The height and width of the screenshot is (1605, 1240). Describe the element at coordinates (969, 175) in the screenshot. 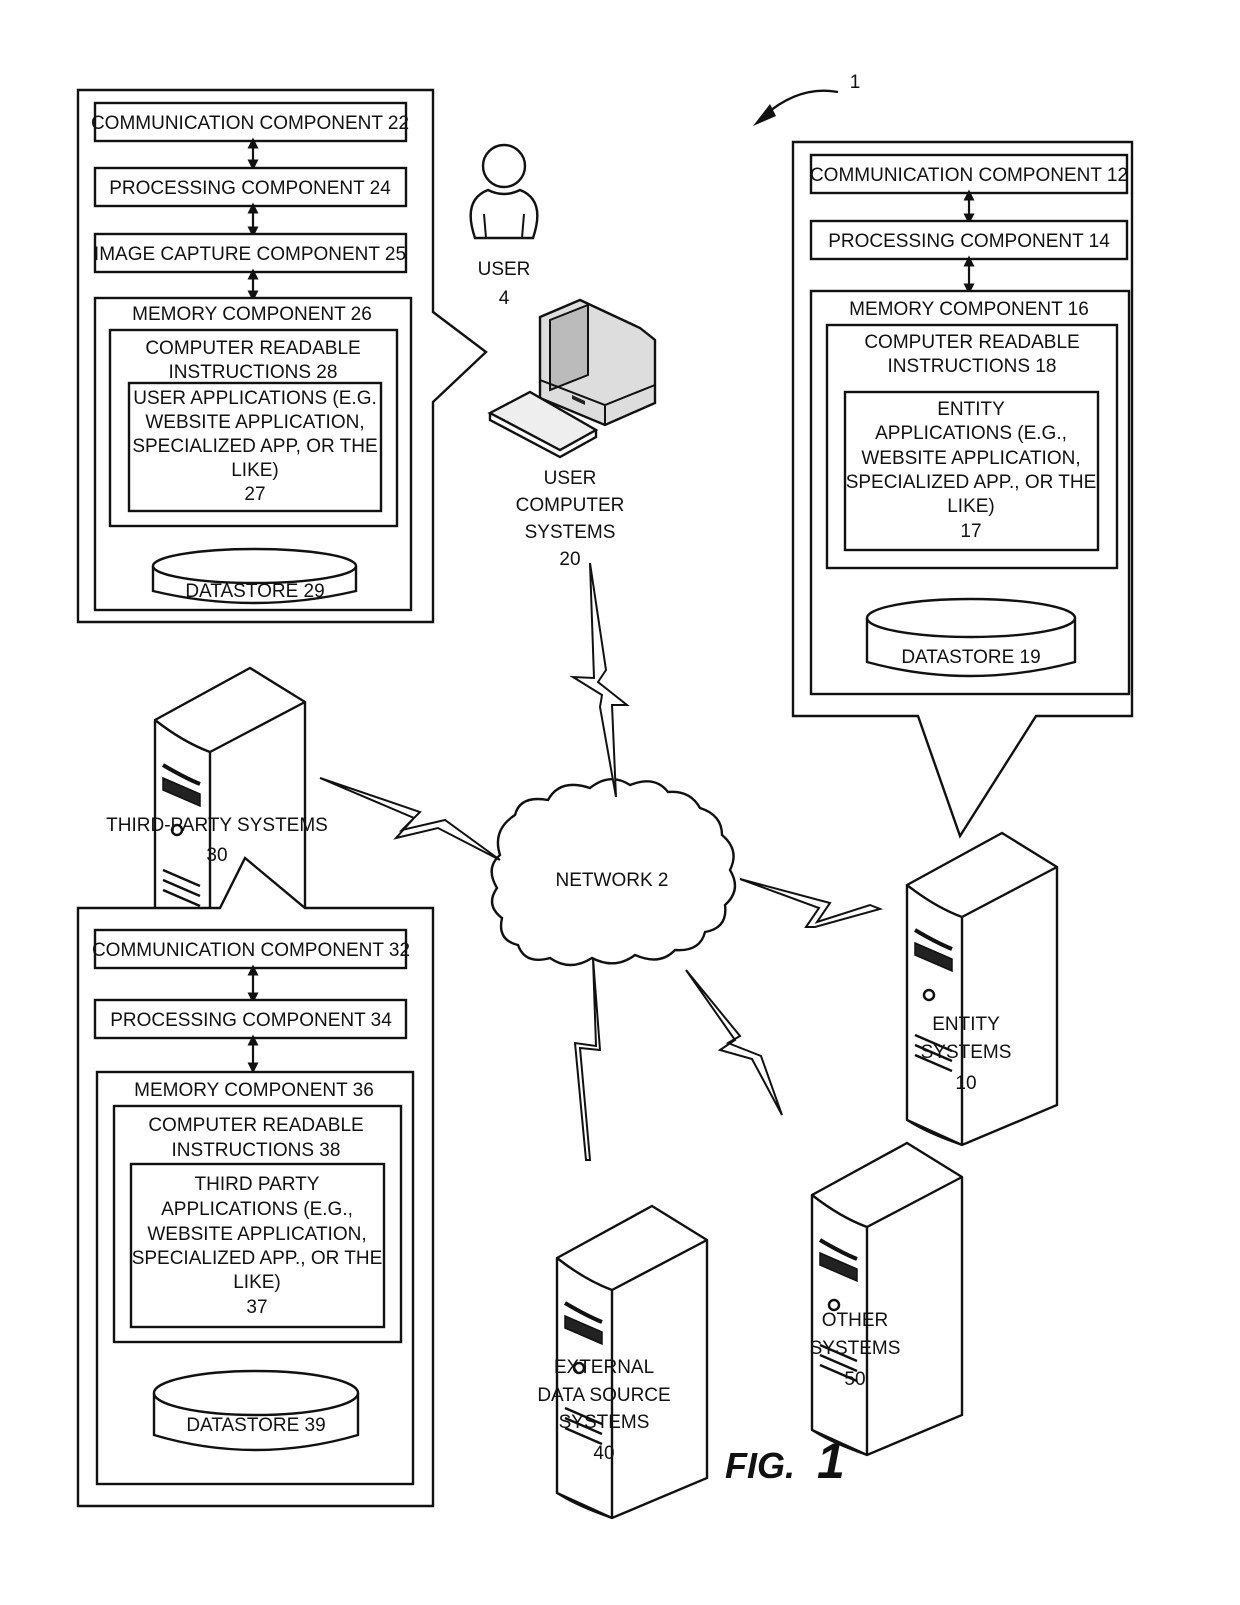

I see `communication-component-label: COMMUNICATION COMPONENT 12` at that location.